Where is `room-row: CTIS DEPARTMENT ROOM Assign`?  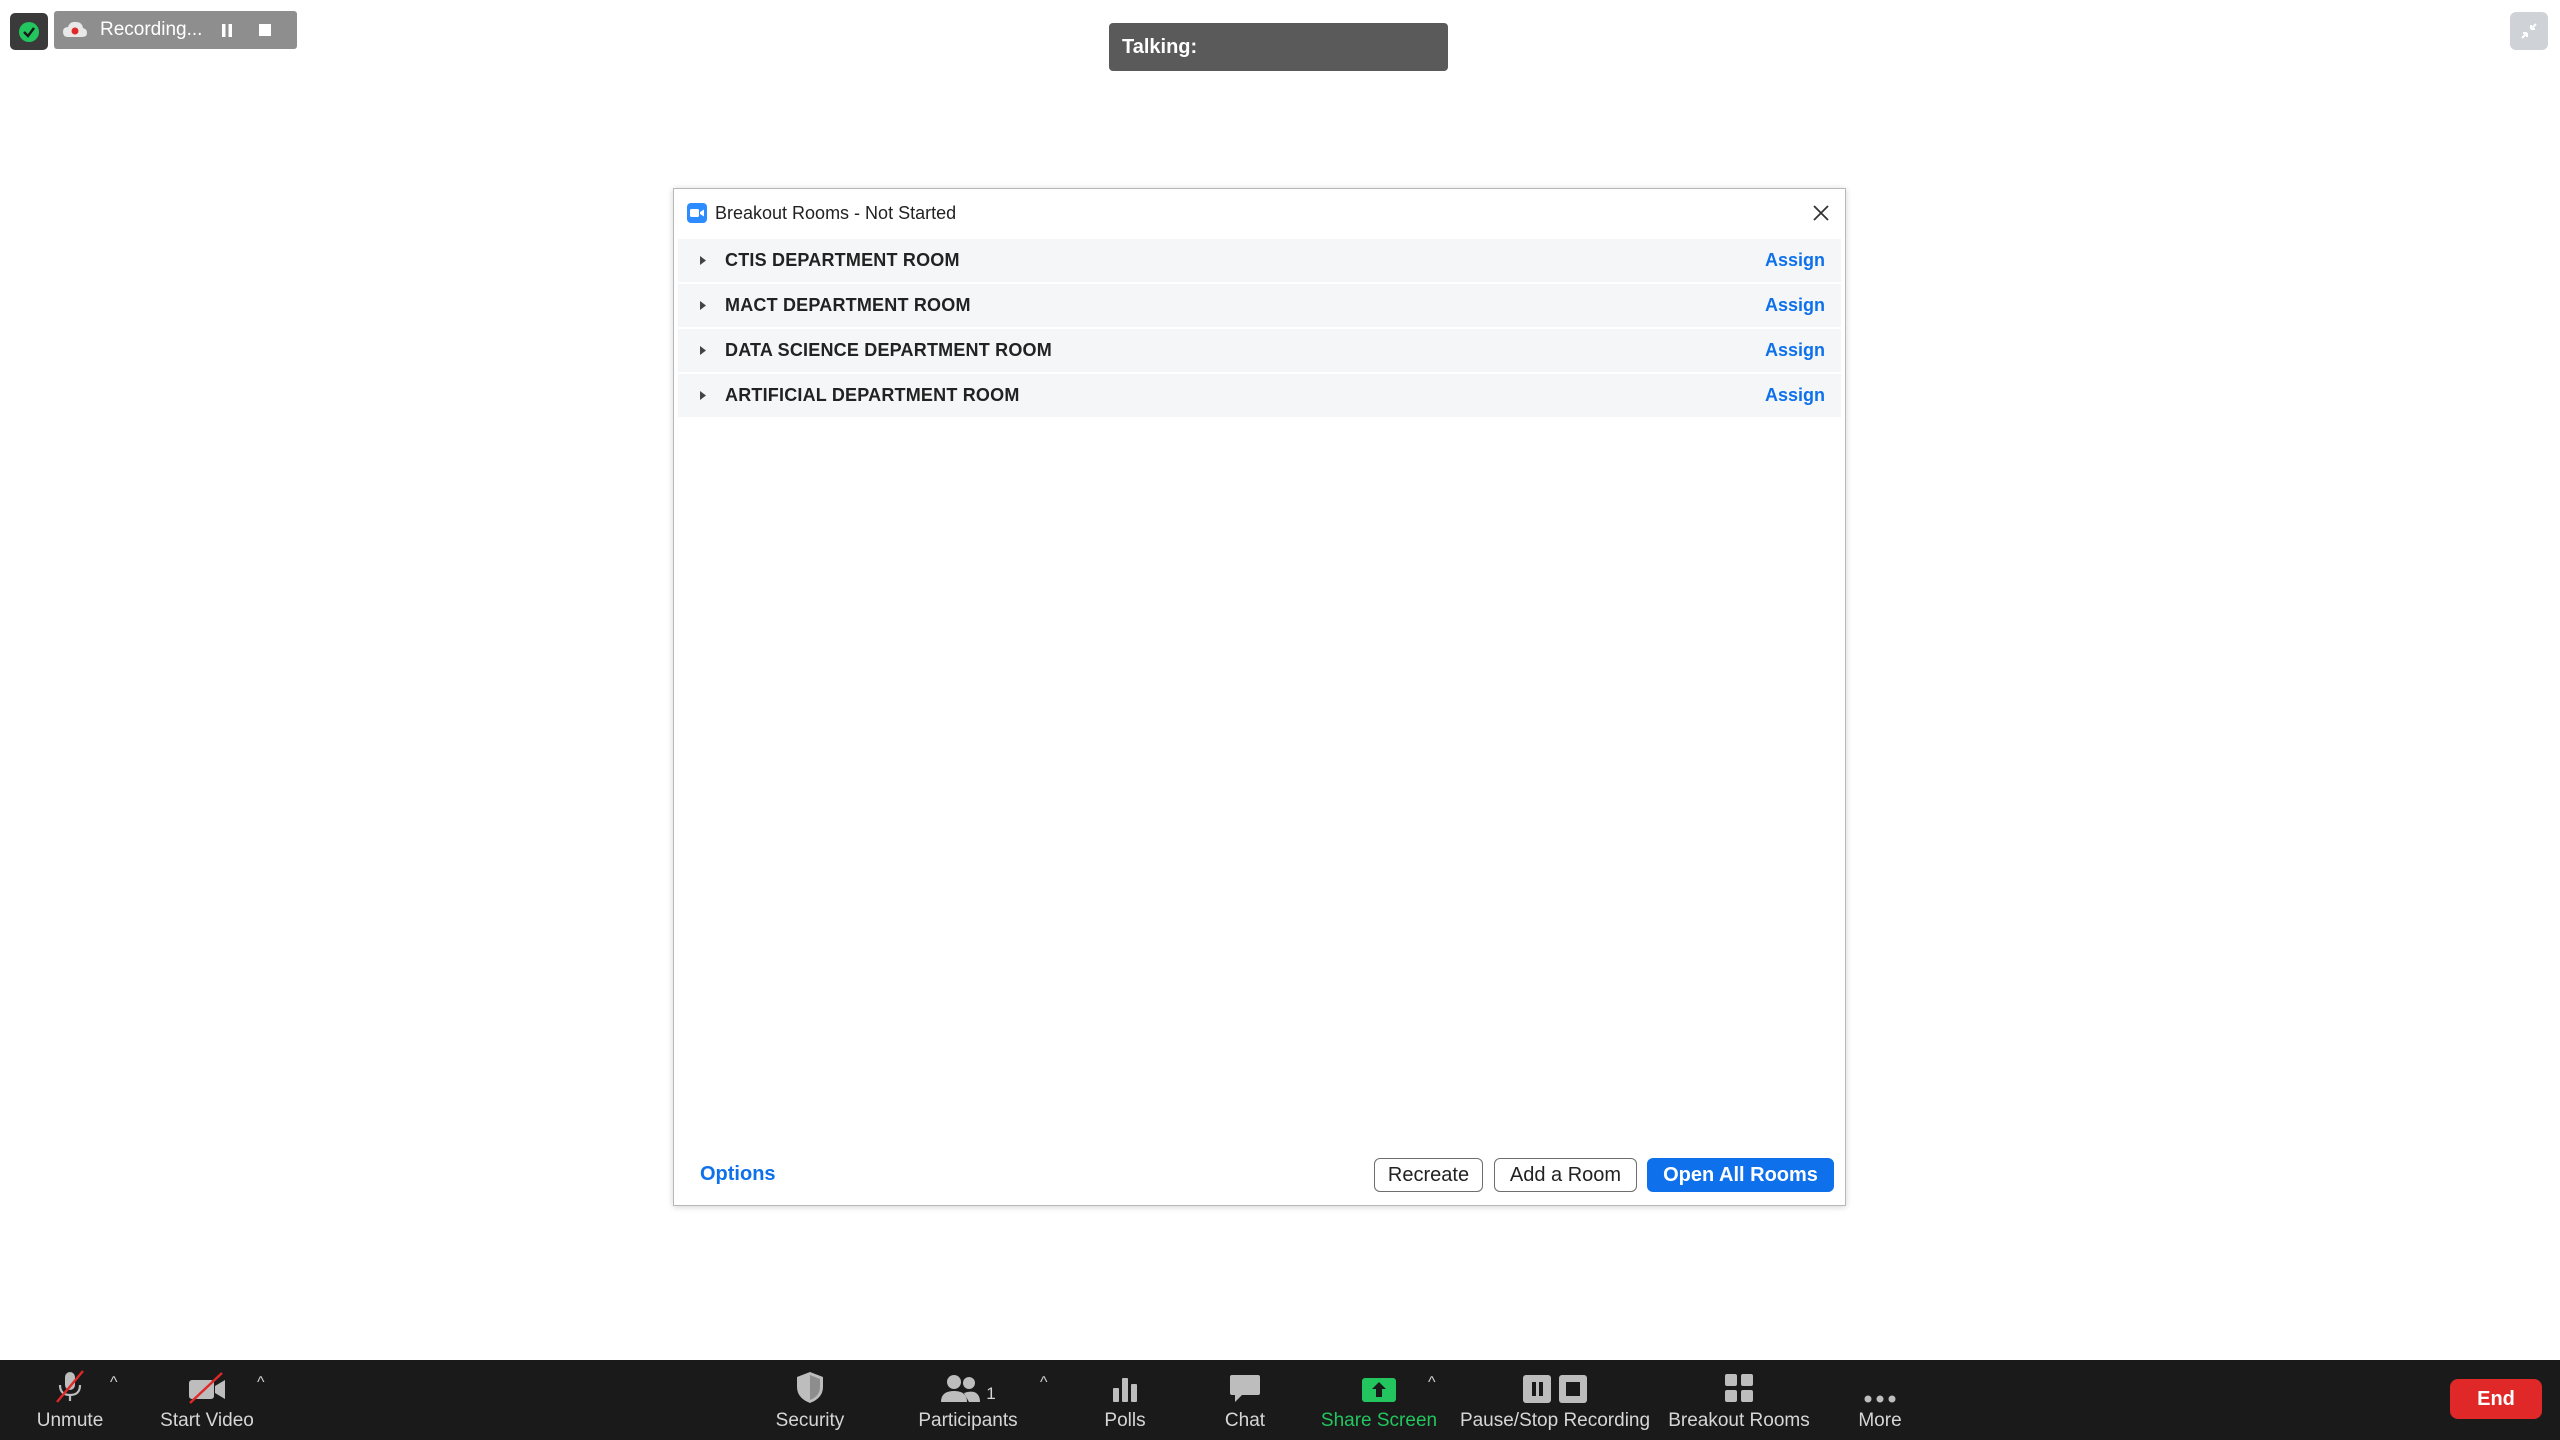
room-row: CTIS DEPARTMENT ROOM Assign is located at coordinates (1259, 261).